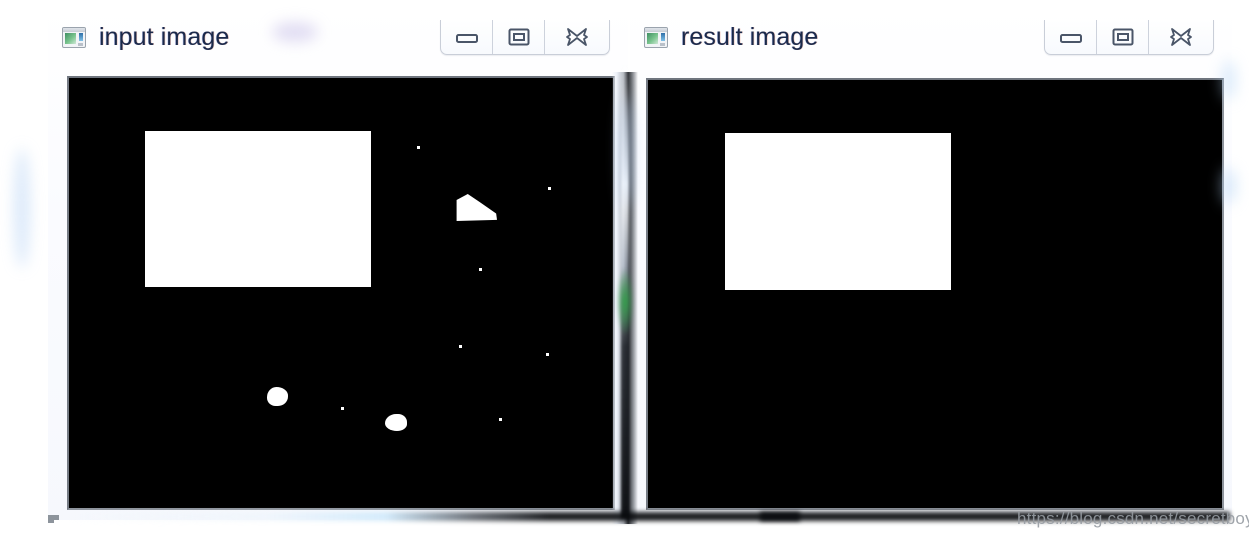  What do you see at coordinates (750, 36) in the screenshot?
I see `window-title-result-image: result image` at bounding box center [750, 36].